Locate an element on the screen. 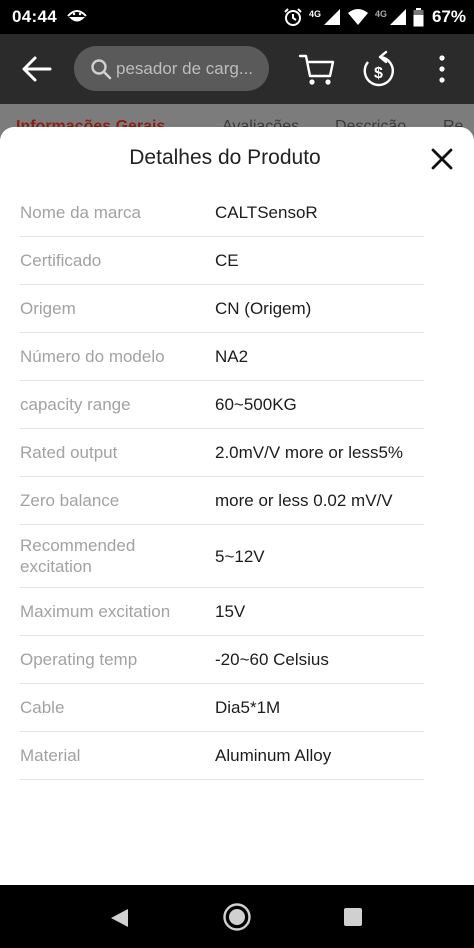  spec-label: Operating temp is located at coordinates (79, 659).